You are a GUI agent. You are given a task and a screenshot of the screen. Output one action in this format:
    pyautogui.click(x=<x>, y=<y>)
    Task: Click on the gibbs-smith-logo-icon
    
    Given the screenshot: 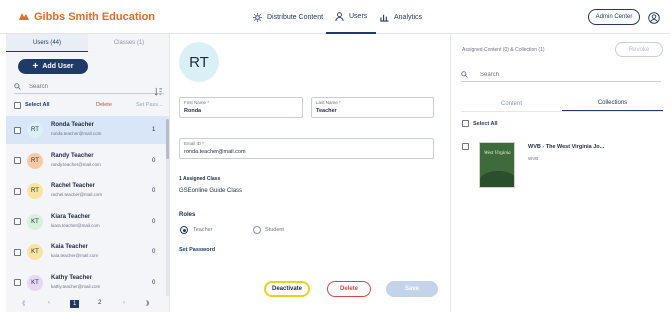 What is the action you would take?
    pyautogui.click(x=24, y=16)
    